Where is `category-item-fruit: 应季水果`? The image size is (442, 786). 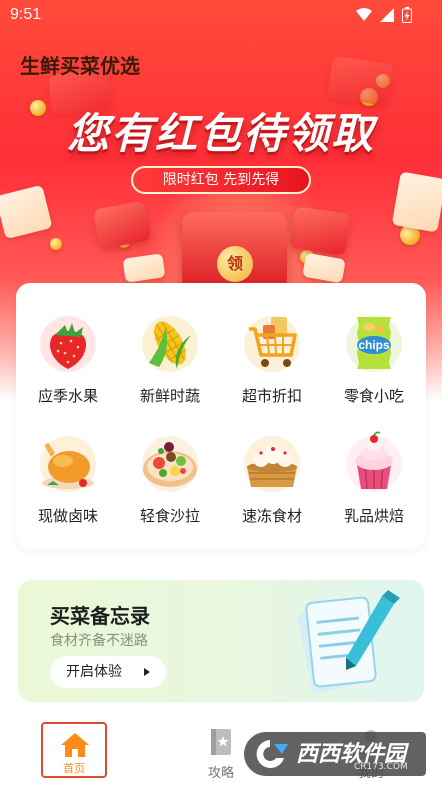 category-item-fruit: 应季水果 is located at coordinates (68, 366).